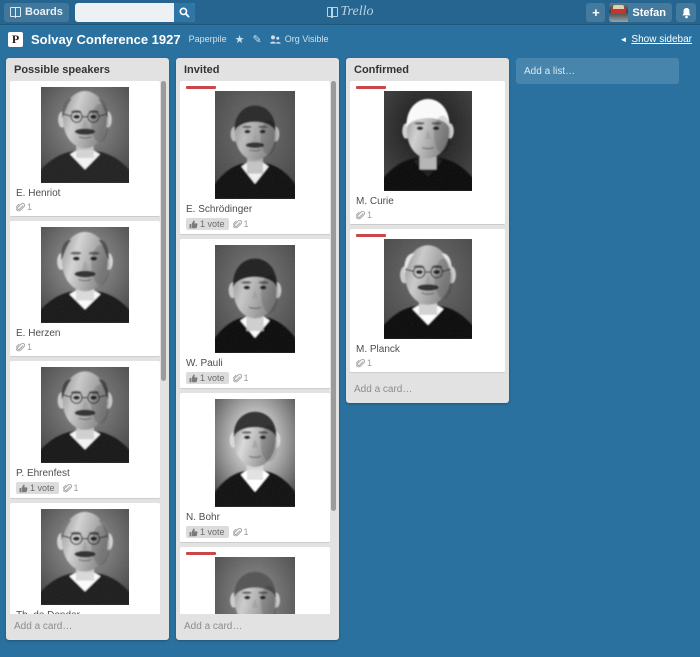 The width and height of the screenshot is (700, 657). I want to click on card: E. Schrödinger 1 vote 1, so click(255, 158).